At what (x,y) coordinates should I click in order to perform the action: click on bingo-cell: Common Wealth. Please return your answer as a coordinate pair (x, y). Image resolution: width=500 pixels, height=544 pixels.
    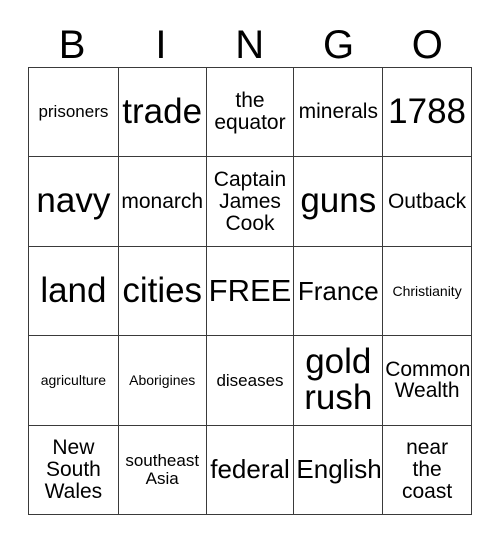
    Looking at the image, I should click on (427, 381).